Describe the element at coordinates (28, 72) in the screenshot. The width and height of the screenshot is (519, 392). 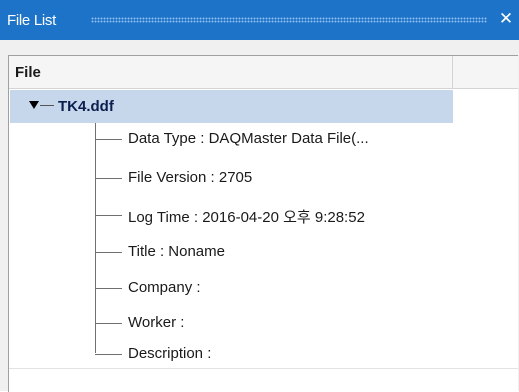
I see `column-header-label: File` at that location.